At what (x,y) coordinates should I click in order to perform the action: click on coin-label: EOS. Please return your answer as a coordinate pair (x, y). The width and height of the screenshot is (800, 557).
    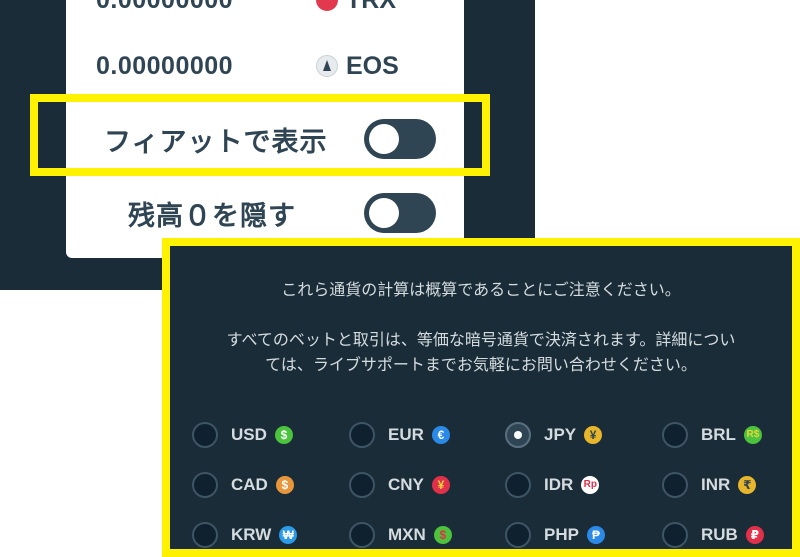
    Looking at the image, I should click on (372, 65).